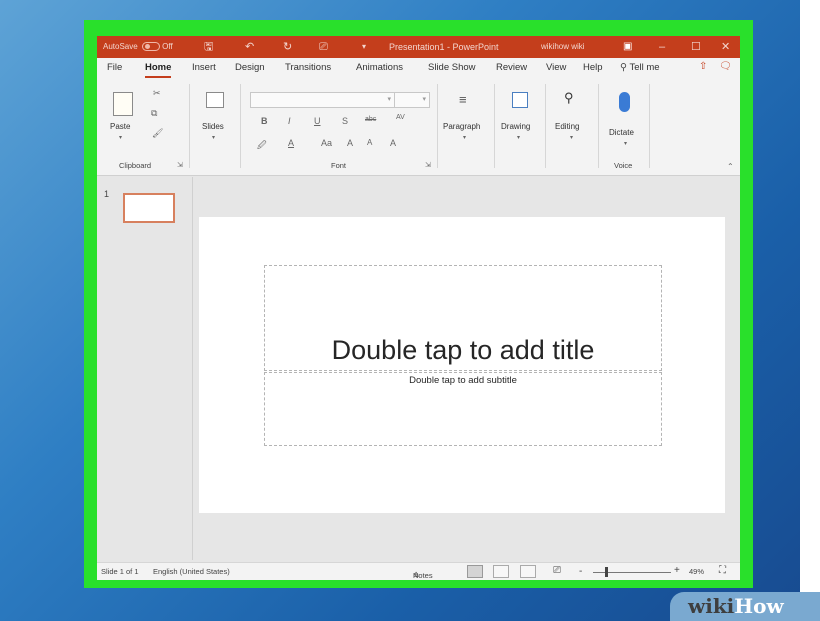 Image resolution: width=820 pixels, height=621 pixels. I want to click on zoom-out-button: -, so click(580, 571).